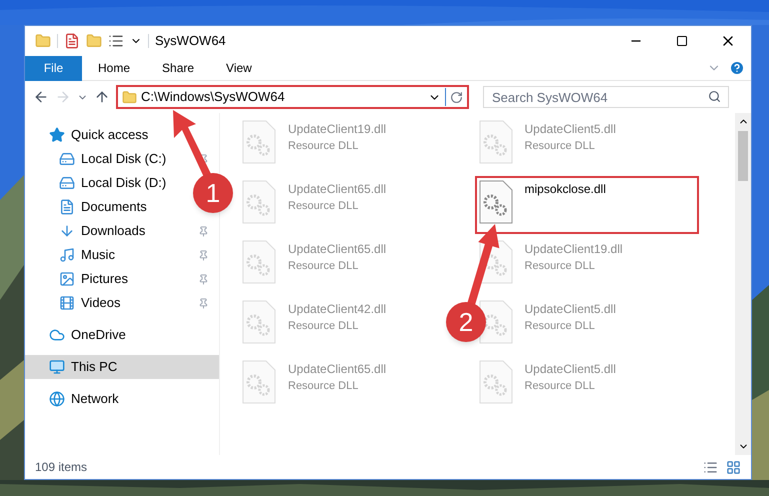 This screenshot has height=496, width=769. I want to click on sidebar-item: Quick access, so click(122, 135).